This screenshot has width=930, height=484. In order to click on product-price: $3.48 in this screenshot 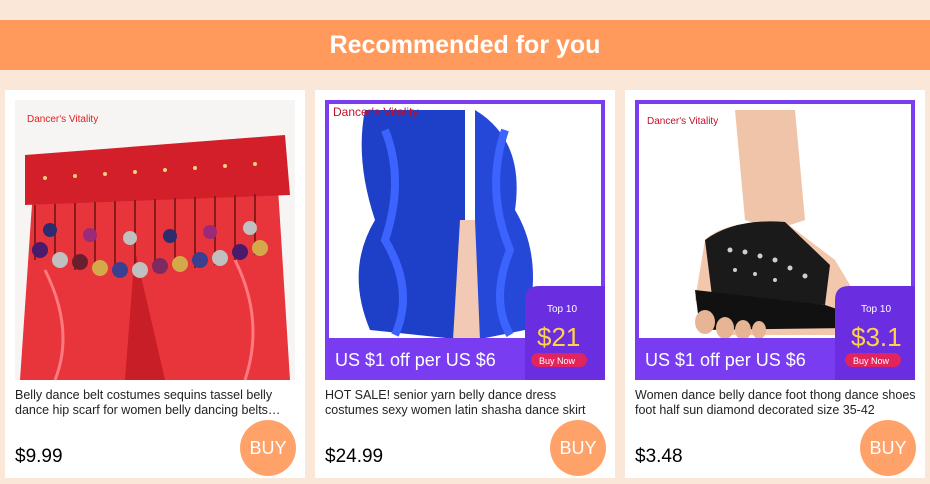, I will do `click(659, 456)`.